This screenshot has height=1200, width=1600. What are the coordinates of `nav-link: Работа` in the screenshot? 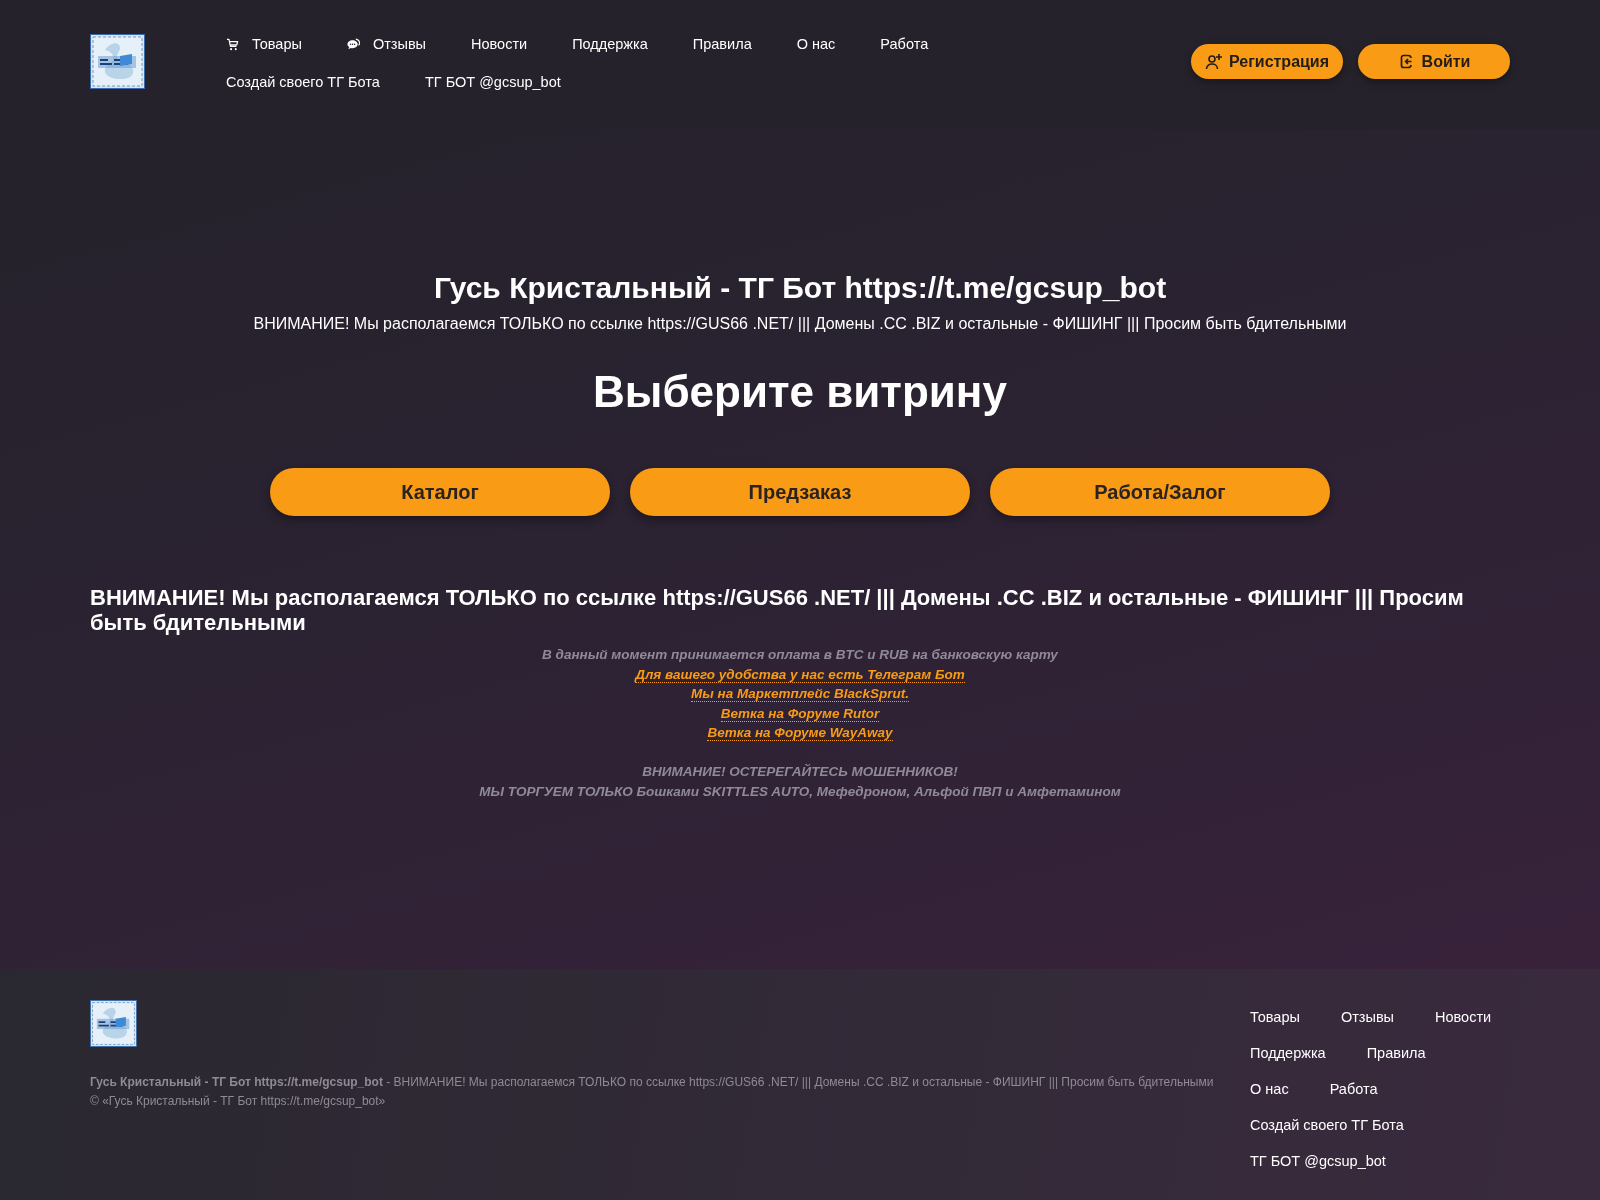 It's located at (904, 44).